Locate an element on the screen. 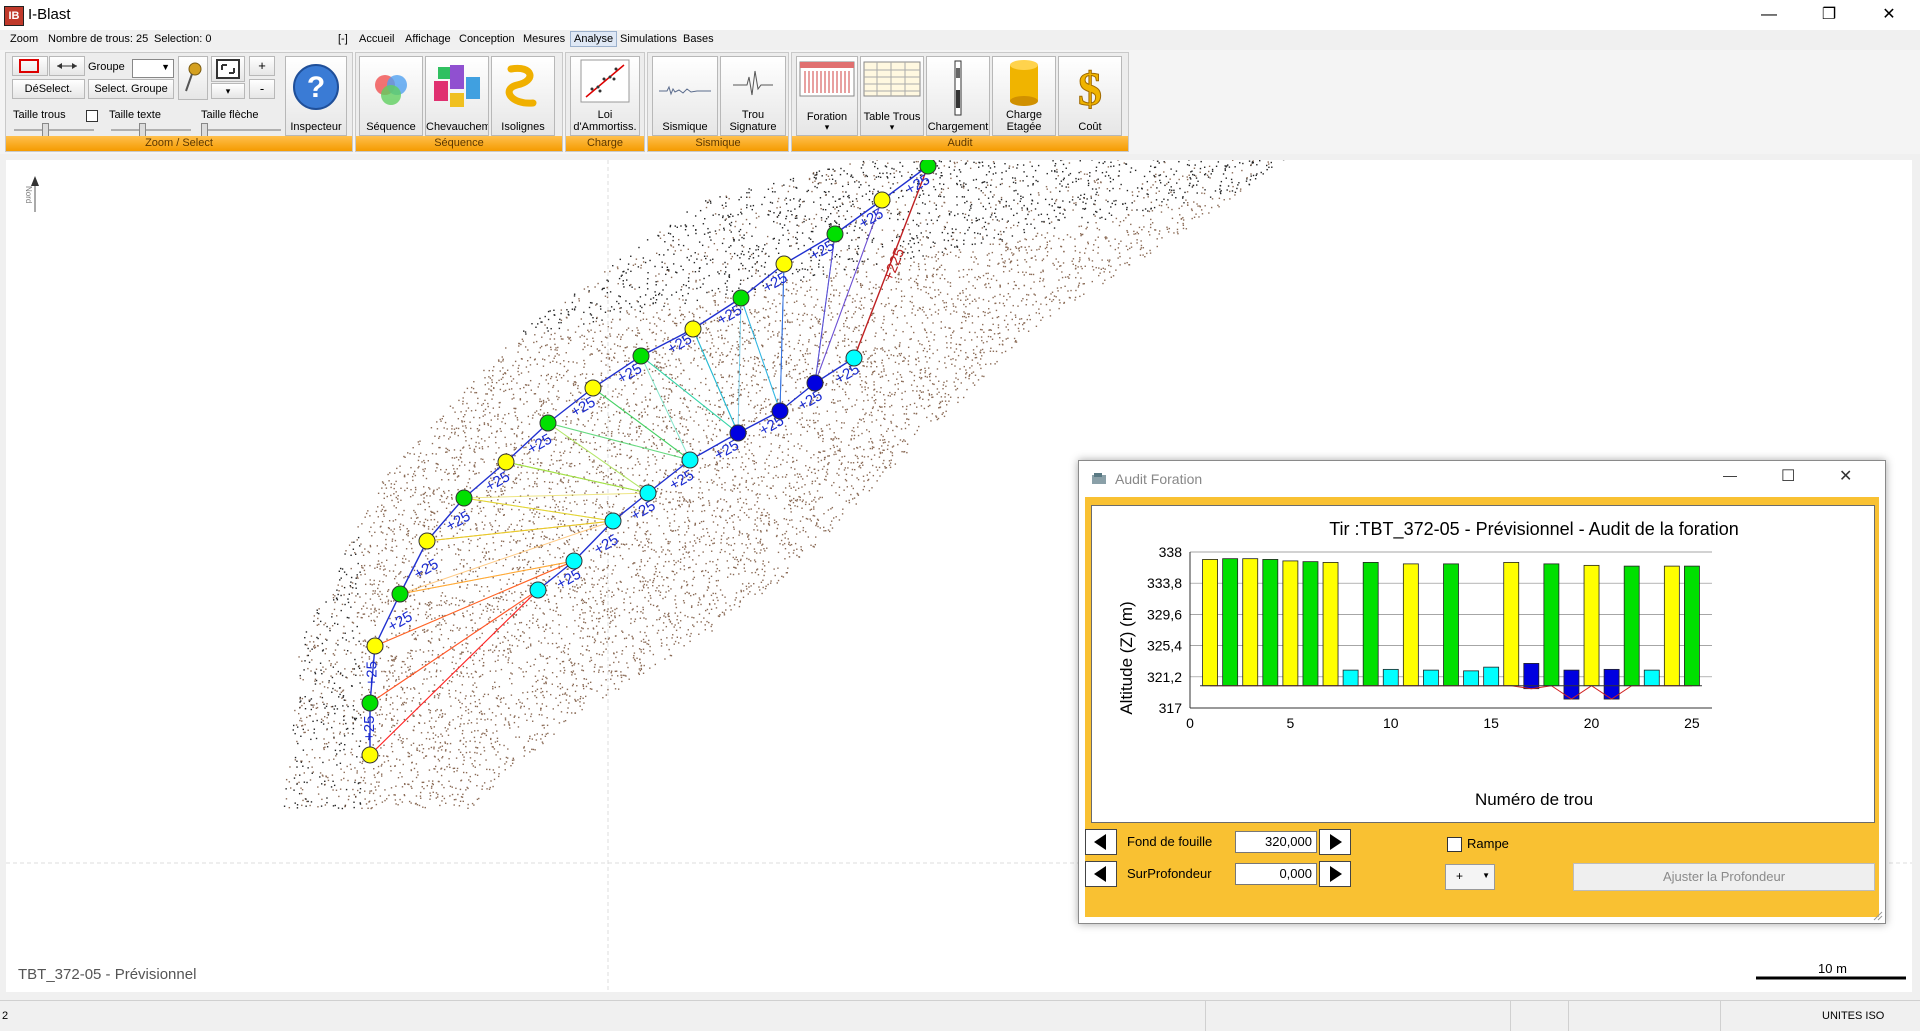 The height and width of the screenshot is (1031, 1920). table-trous-button: Table Trous ▾ is located at coordinates (892, 96).